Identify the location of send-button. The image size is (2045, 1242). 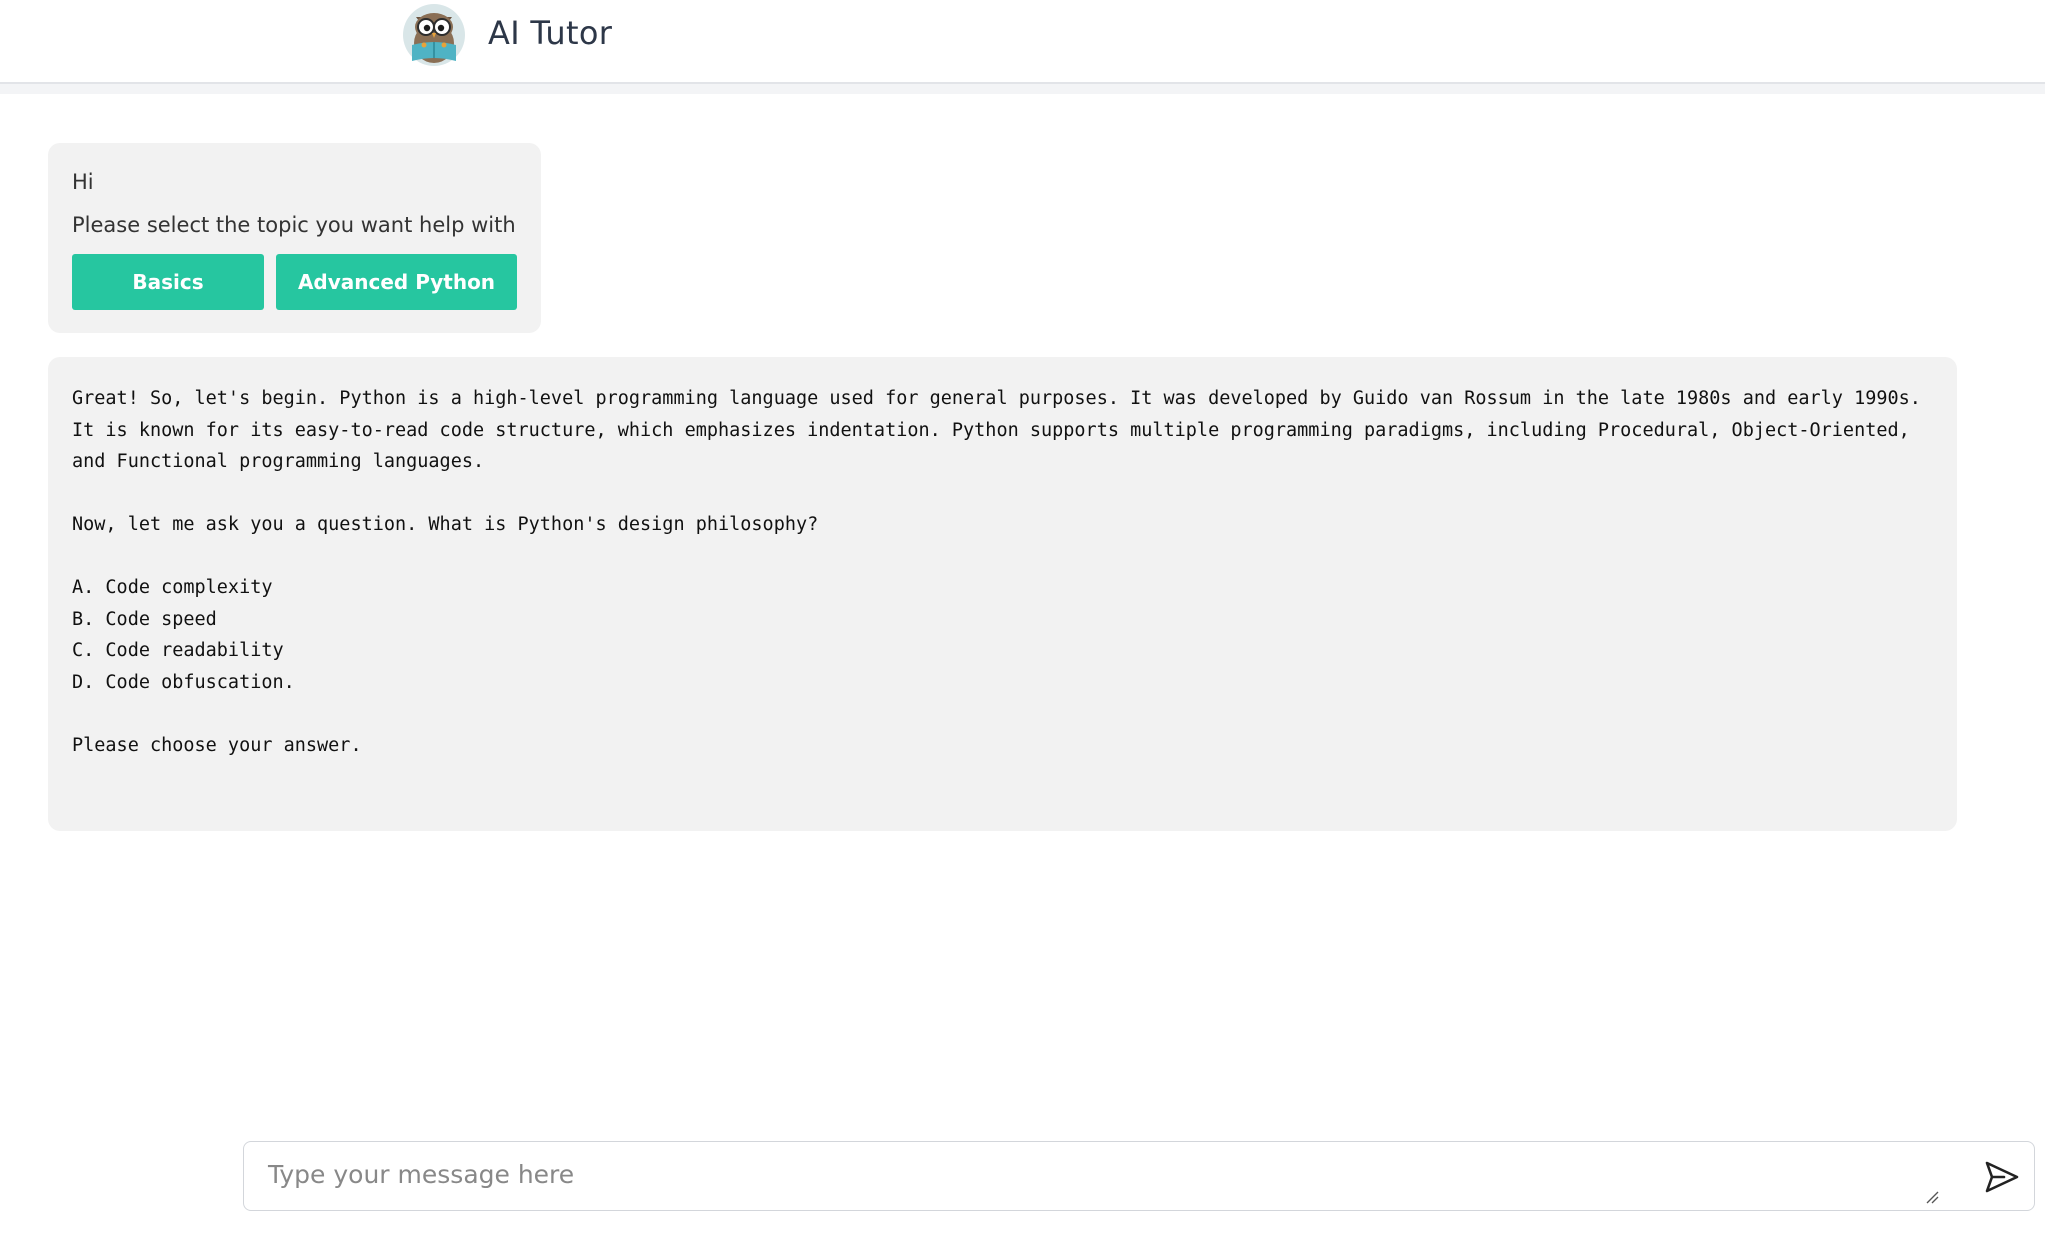
(2002, 1177).